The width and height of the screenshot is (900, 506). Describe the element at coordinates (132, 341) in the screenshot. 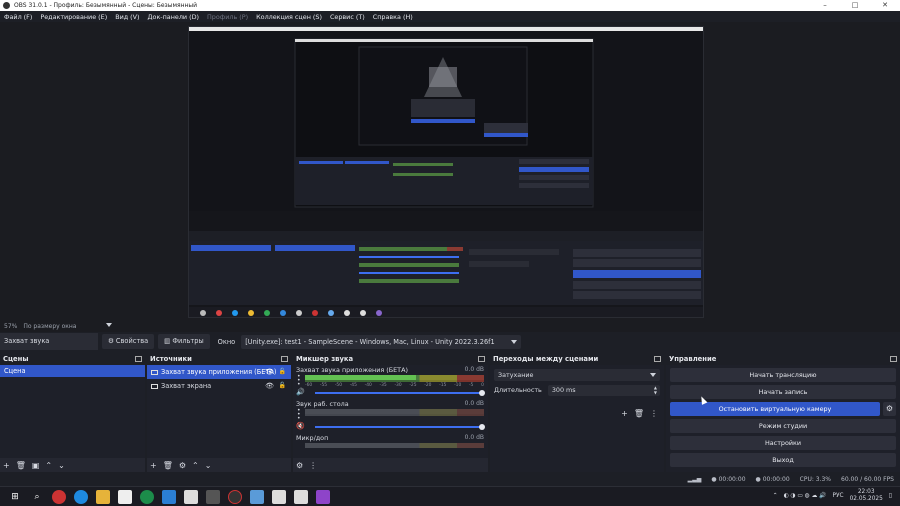

I see `properties-label: Свойства` at that location.